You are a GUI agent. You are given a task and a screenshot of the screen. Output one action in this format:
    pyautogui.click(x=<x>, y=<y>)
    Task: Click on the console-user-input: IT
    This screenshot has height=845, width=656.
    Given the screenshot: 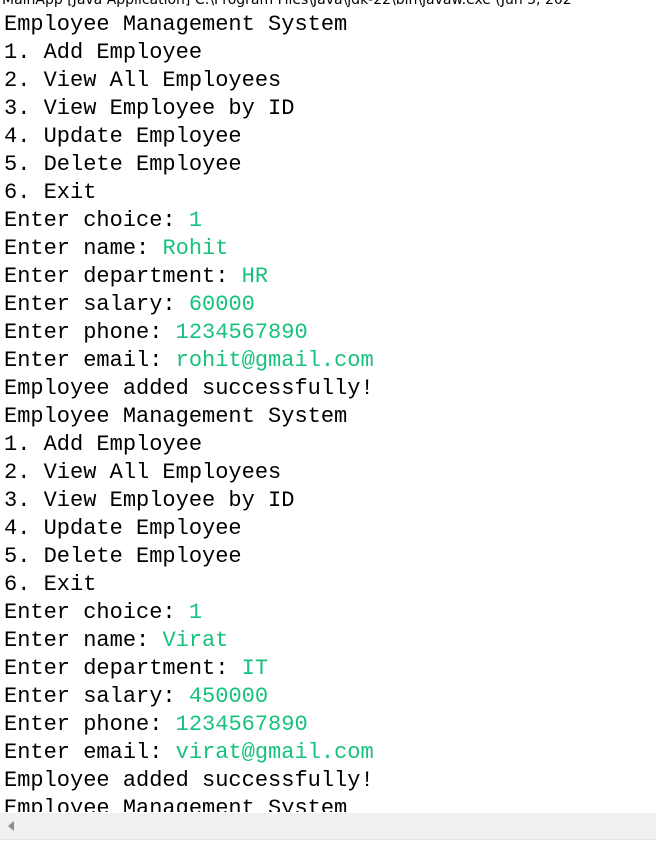 What is the action you would take?
    pyautogui.click(x=255, y=668)
    